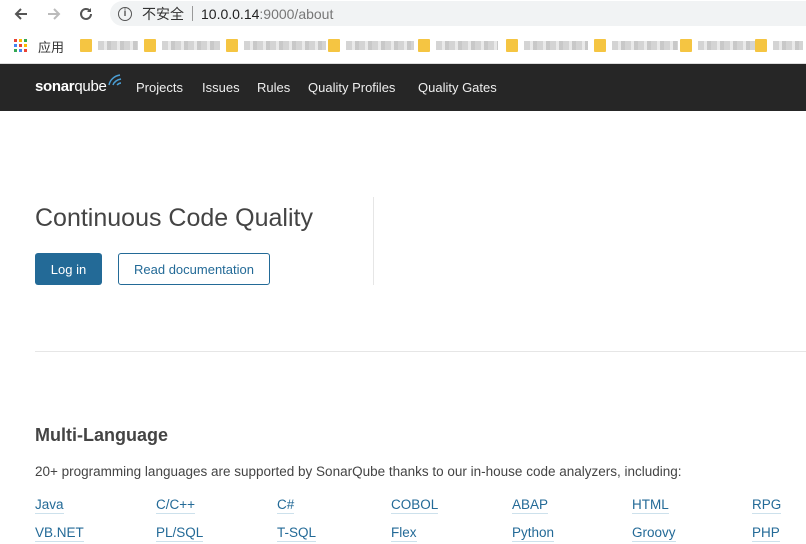  What do you see at coordinates (533, 533) in the screenshot?
I see `language-link-python: Python` at bounding box center [533, 533].